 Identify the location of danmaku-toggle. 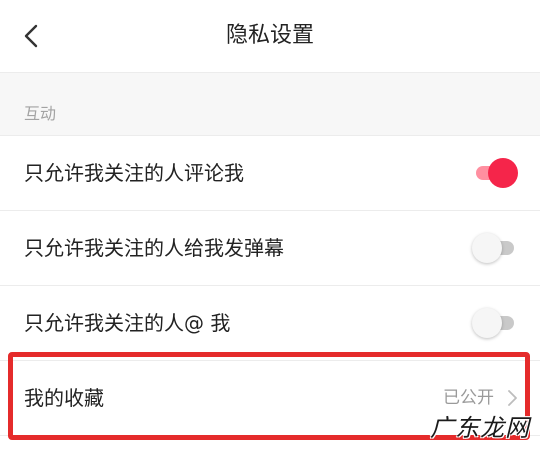
(495, 248).